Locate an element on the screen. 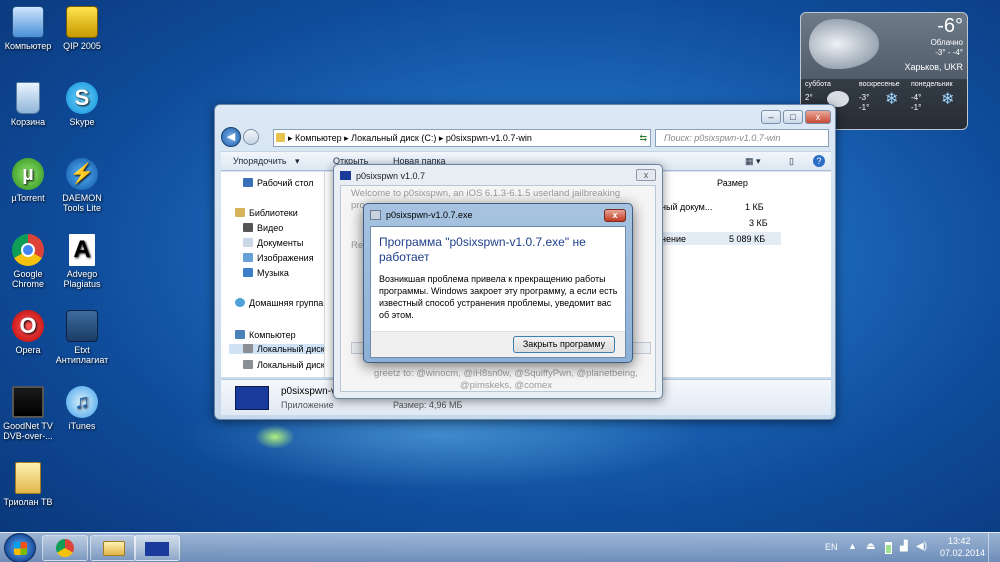  close-icon: x is located at coordinates (615, 215).